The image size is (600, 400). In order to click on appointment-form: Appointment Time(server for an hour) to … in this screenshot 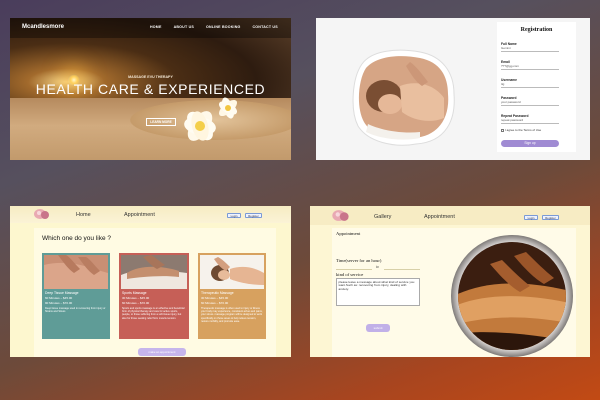, I will do `click(454, 292)`.